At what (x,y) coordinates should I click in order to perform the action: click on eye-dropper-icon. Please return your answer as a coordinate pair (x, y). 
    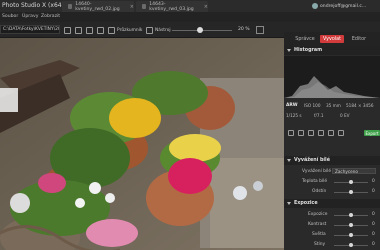
    Looking at the image, I should click on (321, 133).